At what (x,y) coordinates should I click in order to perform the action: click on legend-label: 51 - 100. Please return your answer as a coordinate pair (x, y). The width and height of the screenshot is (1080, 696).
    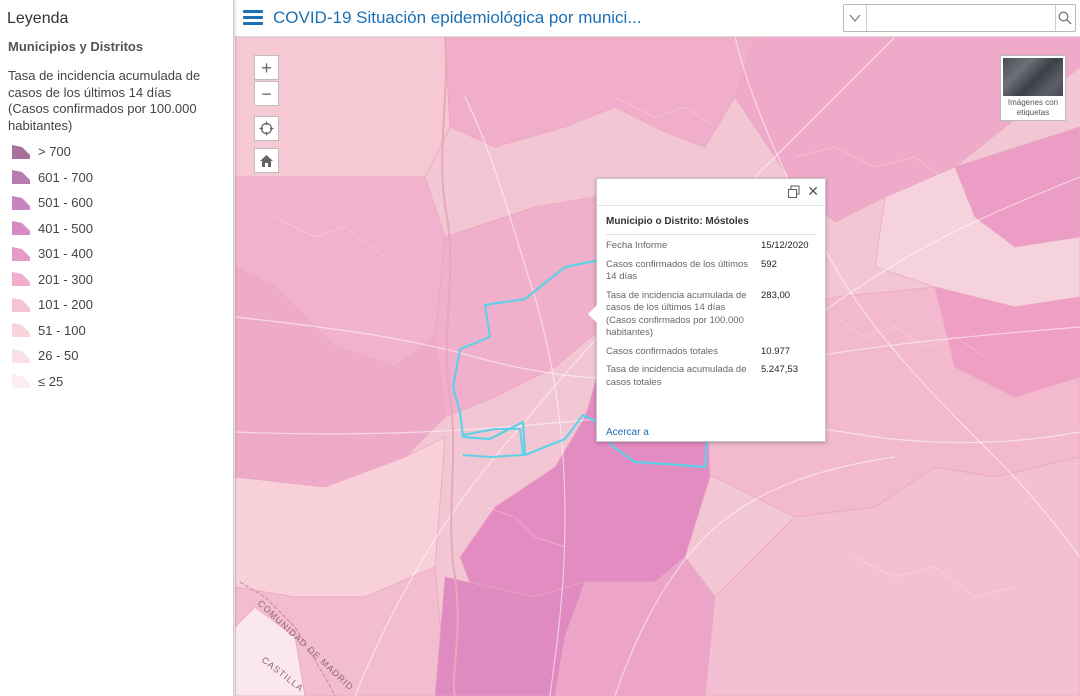
    Looking at the image, I should click on (62, 330).